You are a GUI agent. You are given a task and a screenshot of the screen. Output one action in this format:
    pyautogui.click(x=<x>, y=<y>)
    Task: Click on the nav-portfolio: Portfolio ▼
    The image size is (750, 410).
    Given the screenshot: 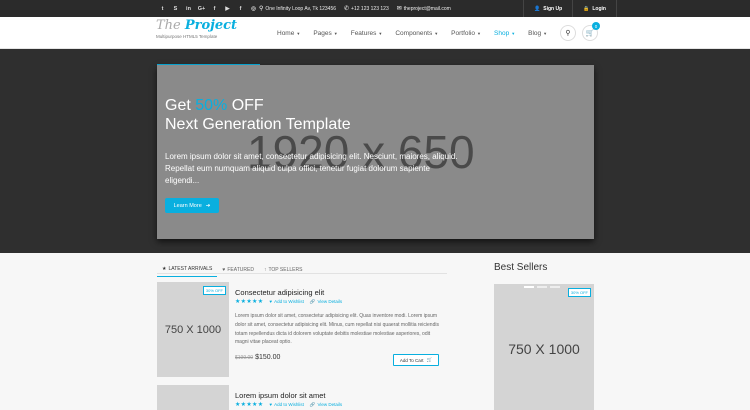 What is the action you would take?
    pyautogui.click(x=466, y=33)
    